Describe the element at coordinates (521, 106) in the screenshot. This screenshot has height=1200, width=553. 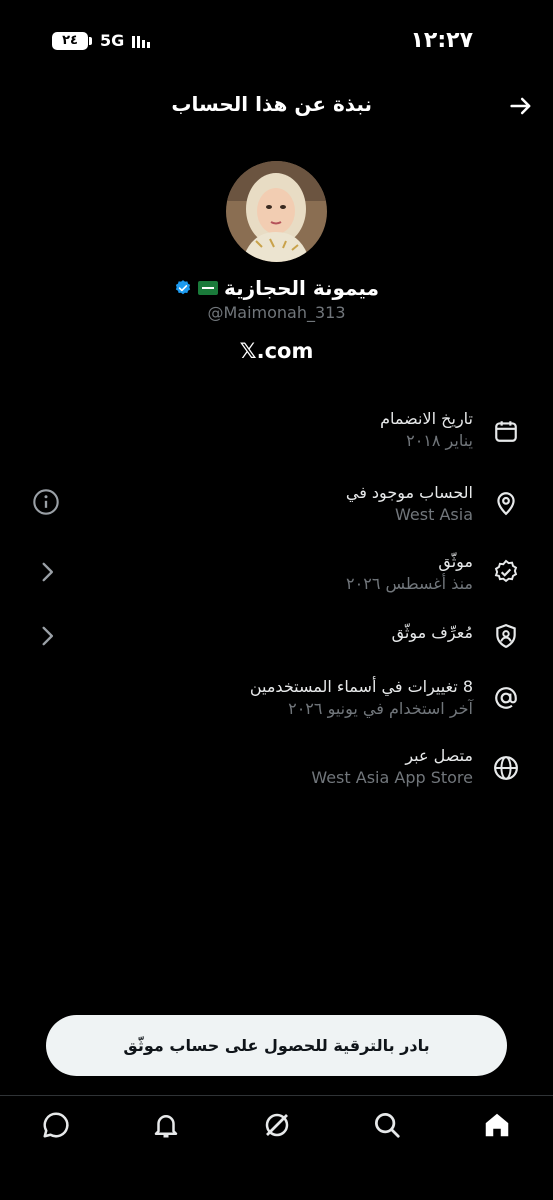
I see `arrow-right-icon` at that location.